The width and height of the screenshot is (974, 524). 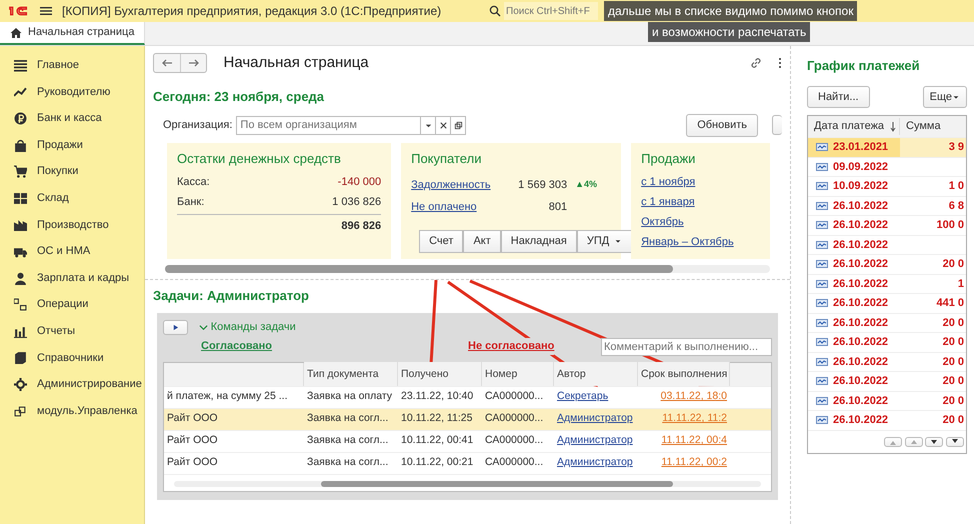 What do you see at coordinates (440, 374) in the screenshot?
I see `column-header: Получено` at bounding box center [440, 374].